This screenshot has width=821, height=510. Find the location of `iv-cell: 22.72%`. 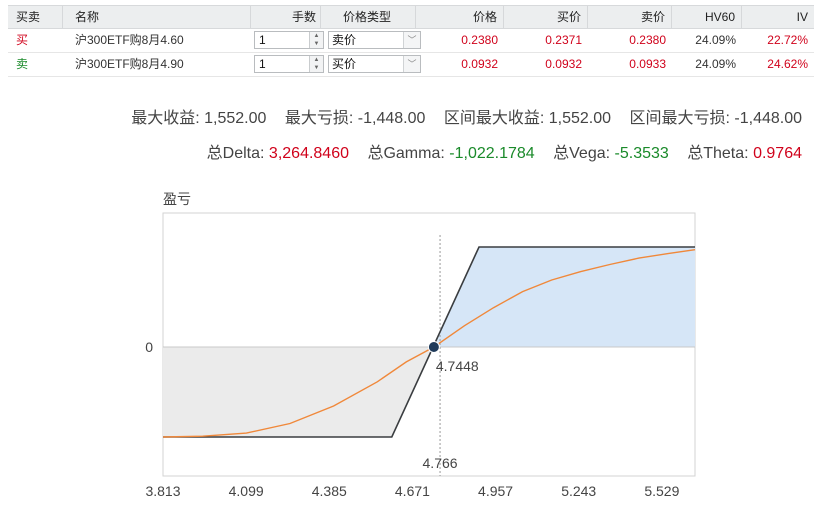

iv-cell: 22.72% is located at coordinates (787, 40).